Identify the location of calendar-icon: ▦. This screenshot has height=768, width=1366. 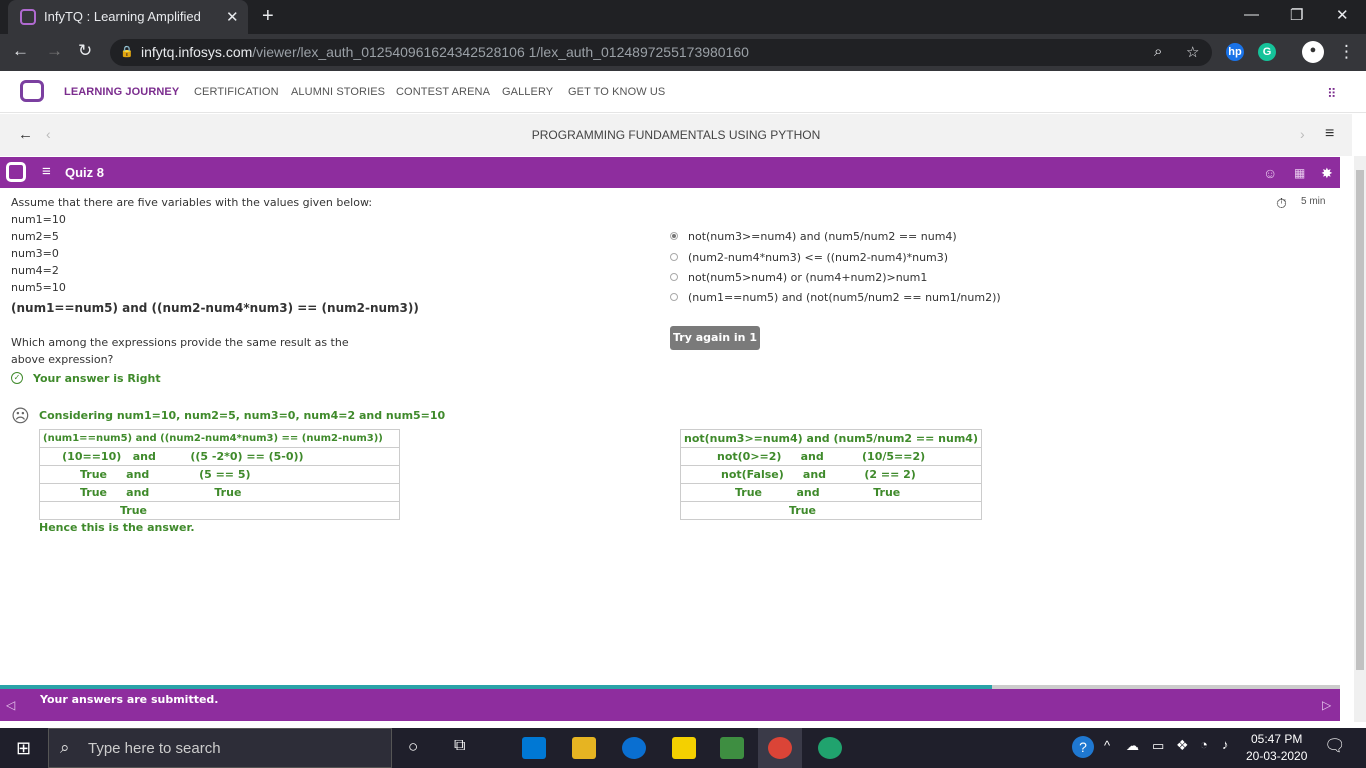
(1299, 173).